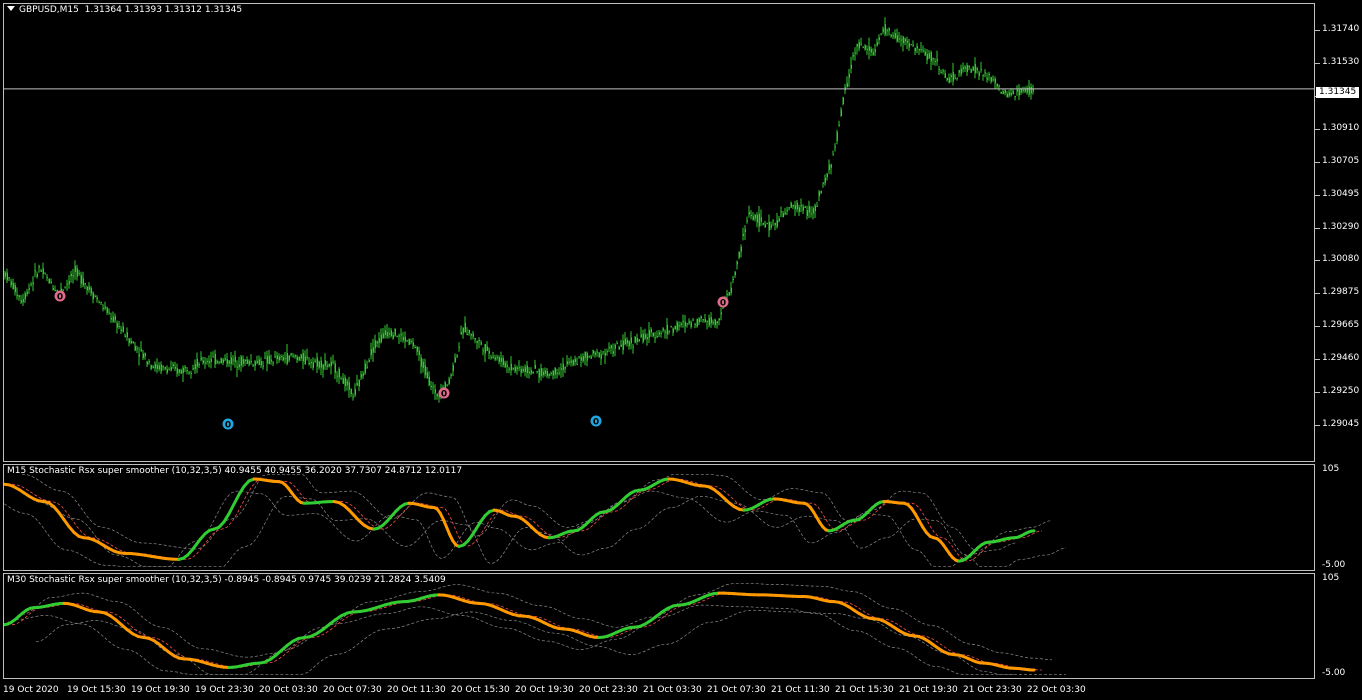 The image size is (1362, 700). What do you see at coordinates (96, 690) in the screenshot?
I see `time-axis-label: 19 Oct 15:30` at bounding box center [96, 690].